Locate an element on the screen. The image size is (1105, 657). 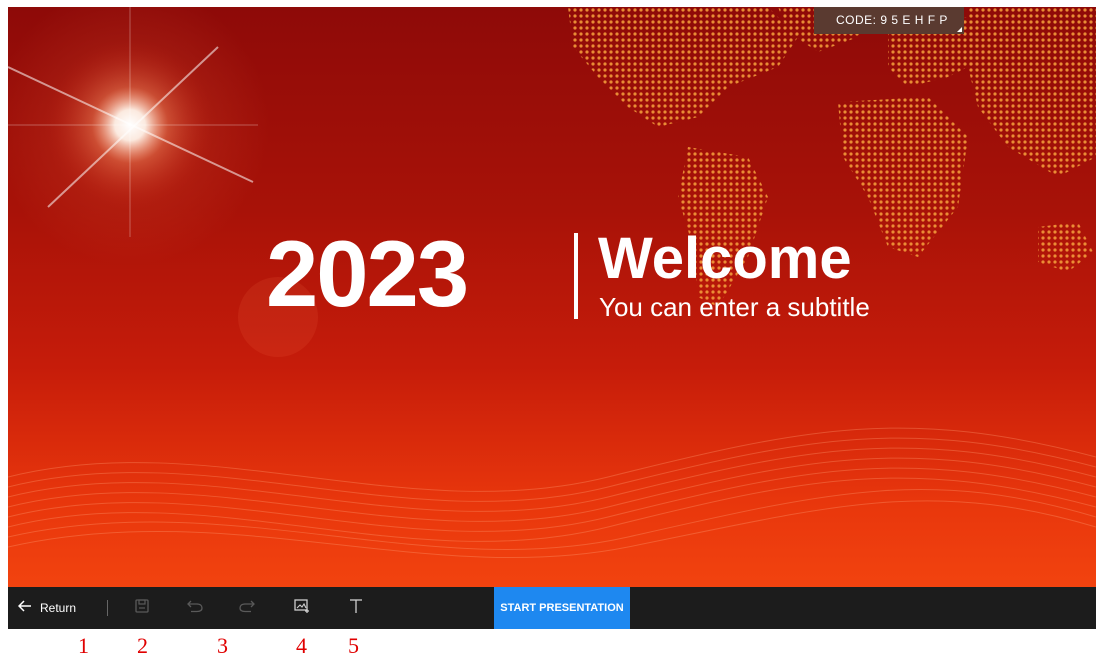
start-presentation-button: START PRESENTATION is located at coordinates (562, 608).